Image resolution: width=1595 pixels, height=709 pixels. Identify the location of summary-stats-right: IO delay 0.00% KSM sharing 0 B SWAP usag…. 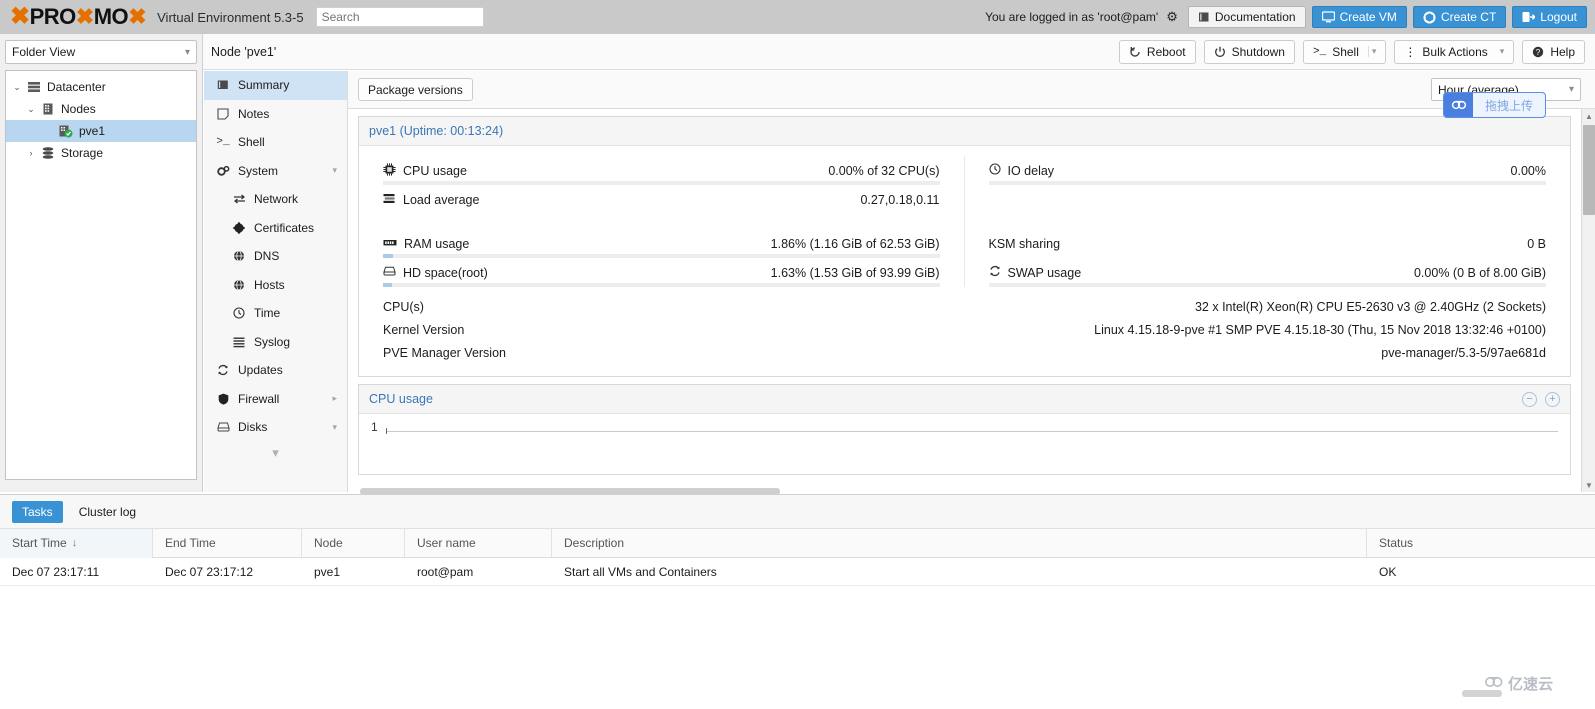
(1268, 221).